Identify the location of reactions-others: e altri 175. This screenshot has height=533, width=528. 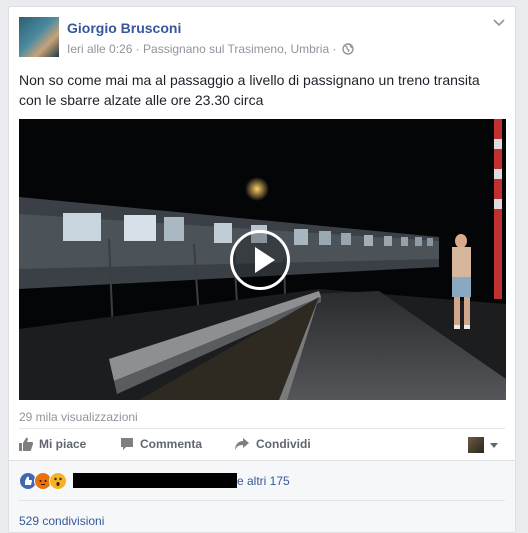
(263, 481).